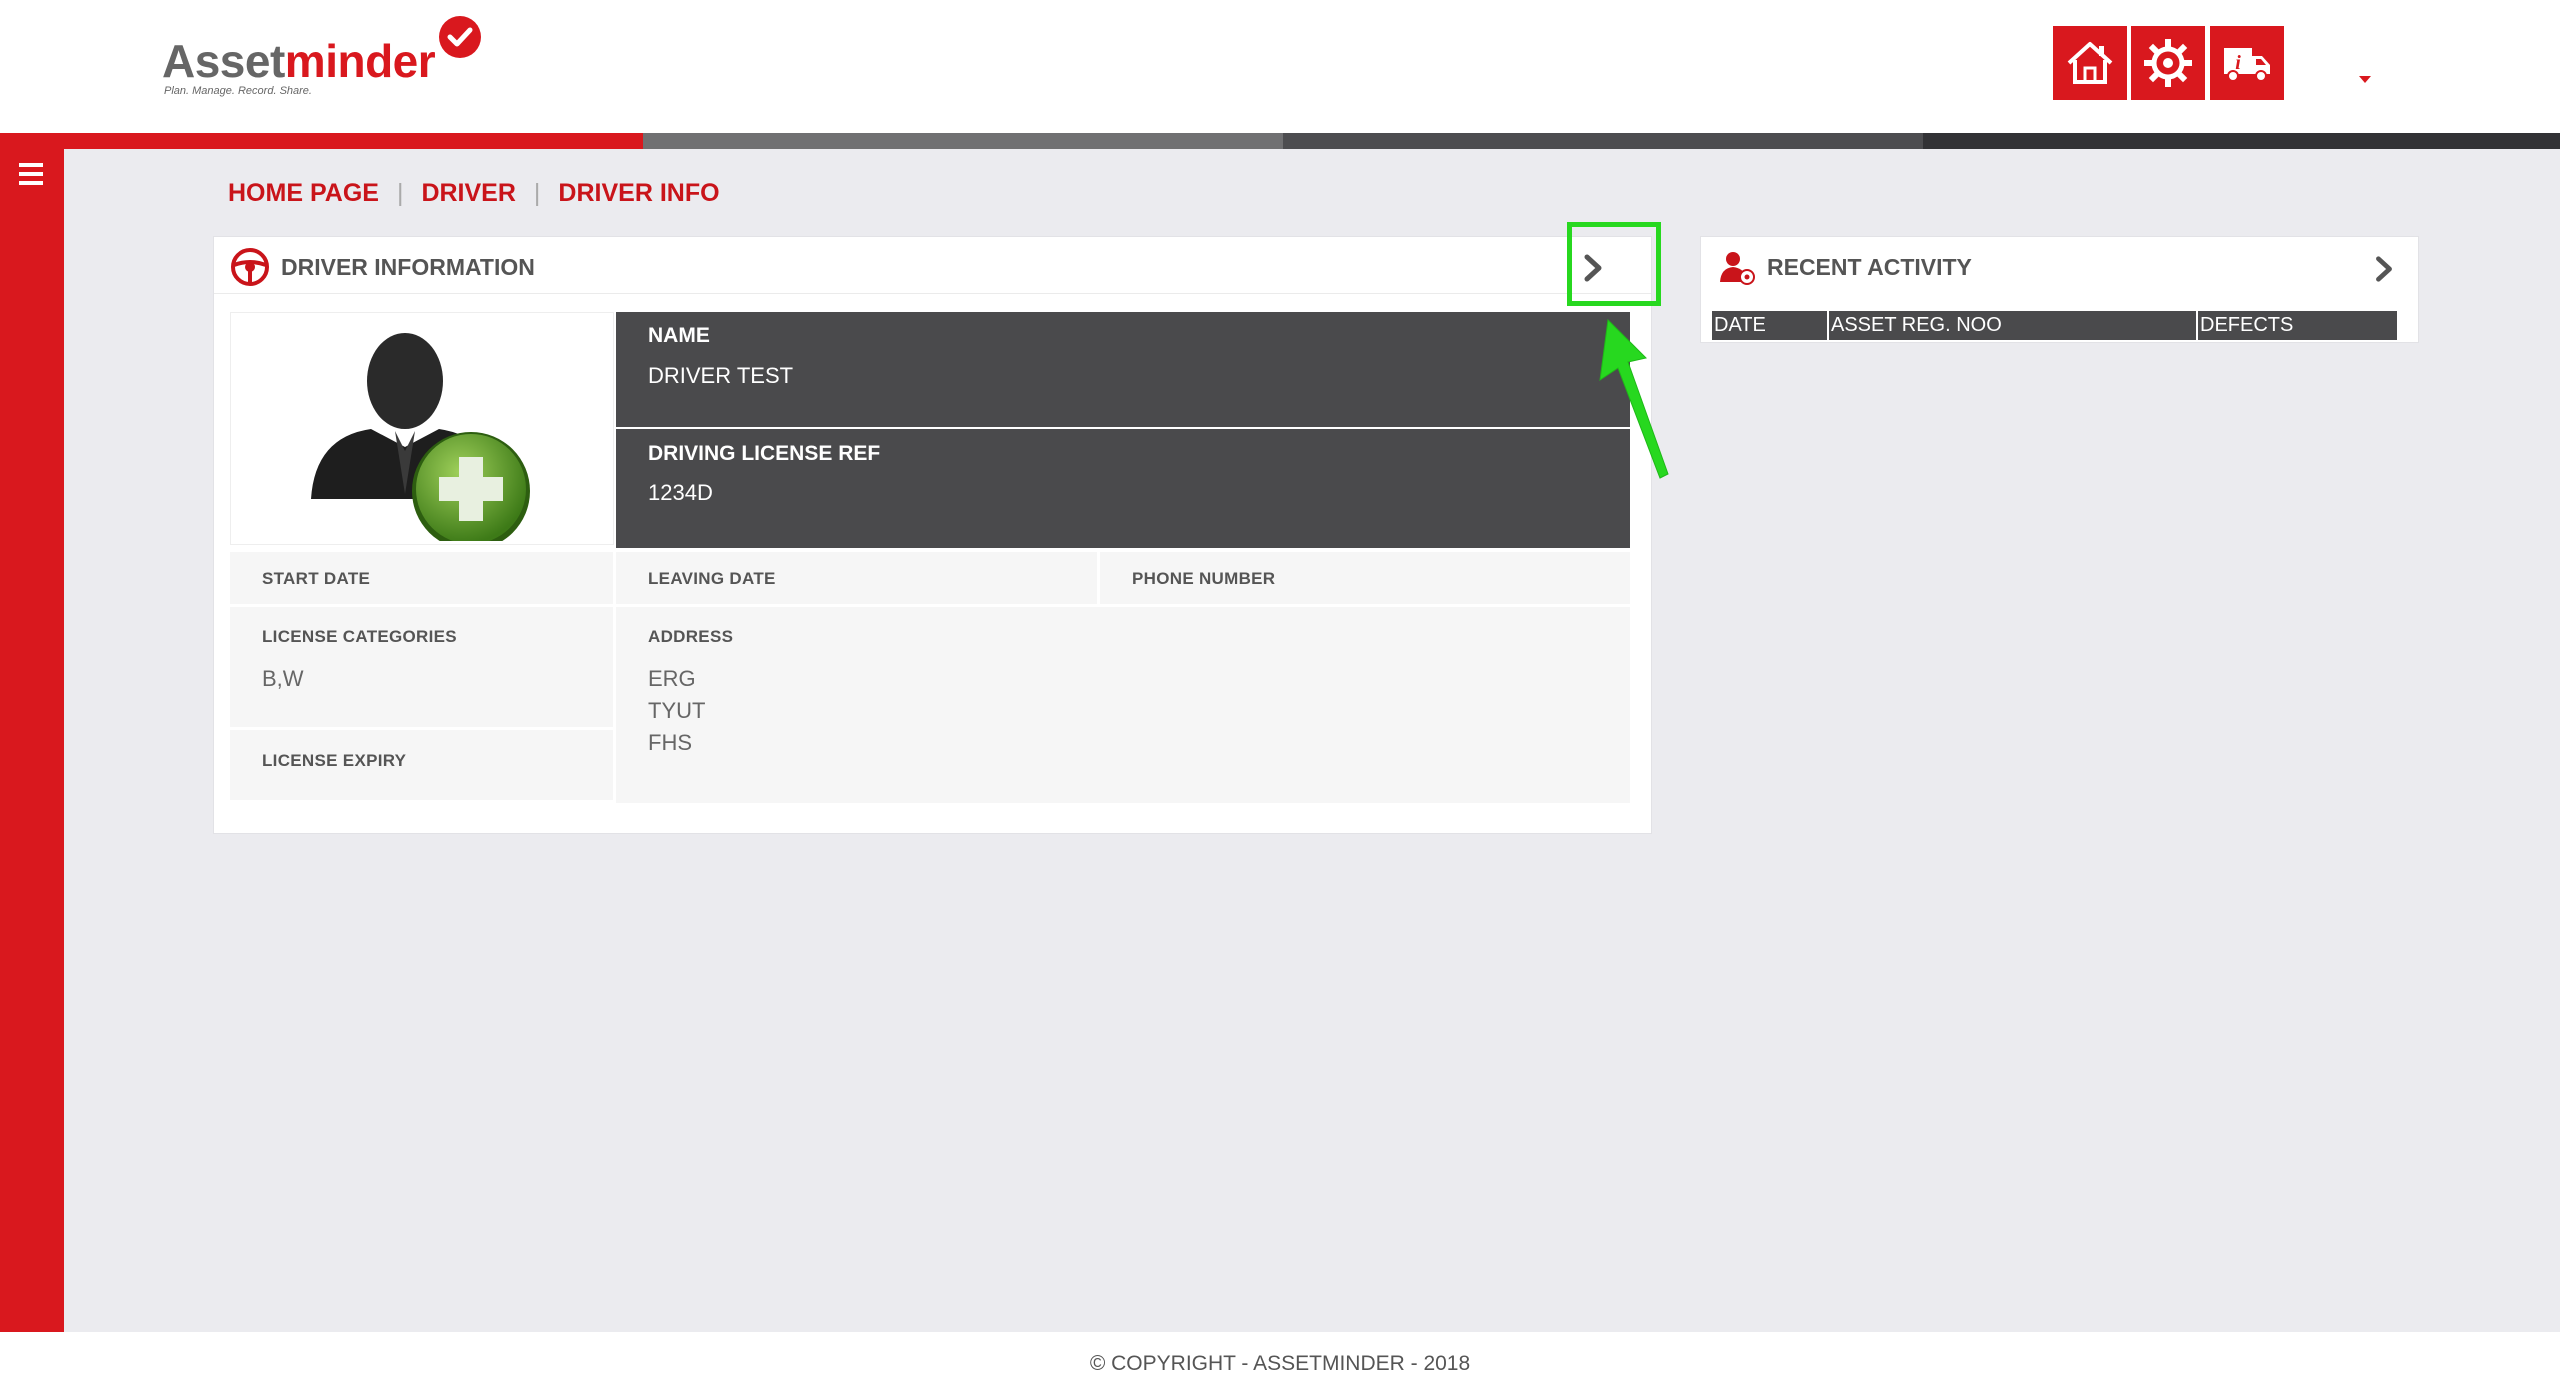  I want to click on logo-tagline: Plan. Manage. Record. Share., so click(238, 91).